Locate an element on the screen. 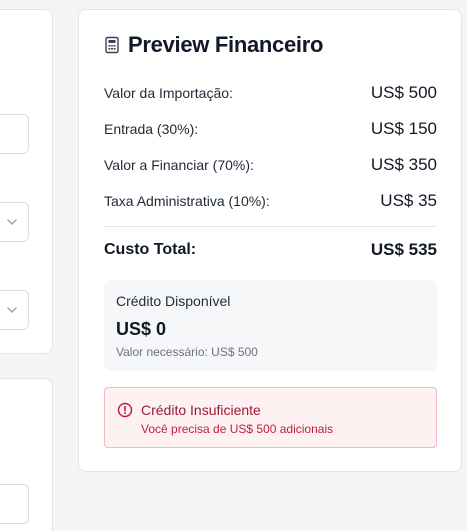  total-value: US$ 535 is located at coordinates (403, 249).